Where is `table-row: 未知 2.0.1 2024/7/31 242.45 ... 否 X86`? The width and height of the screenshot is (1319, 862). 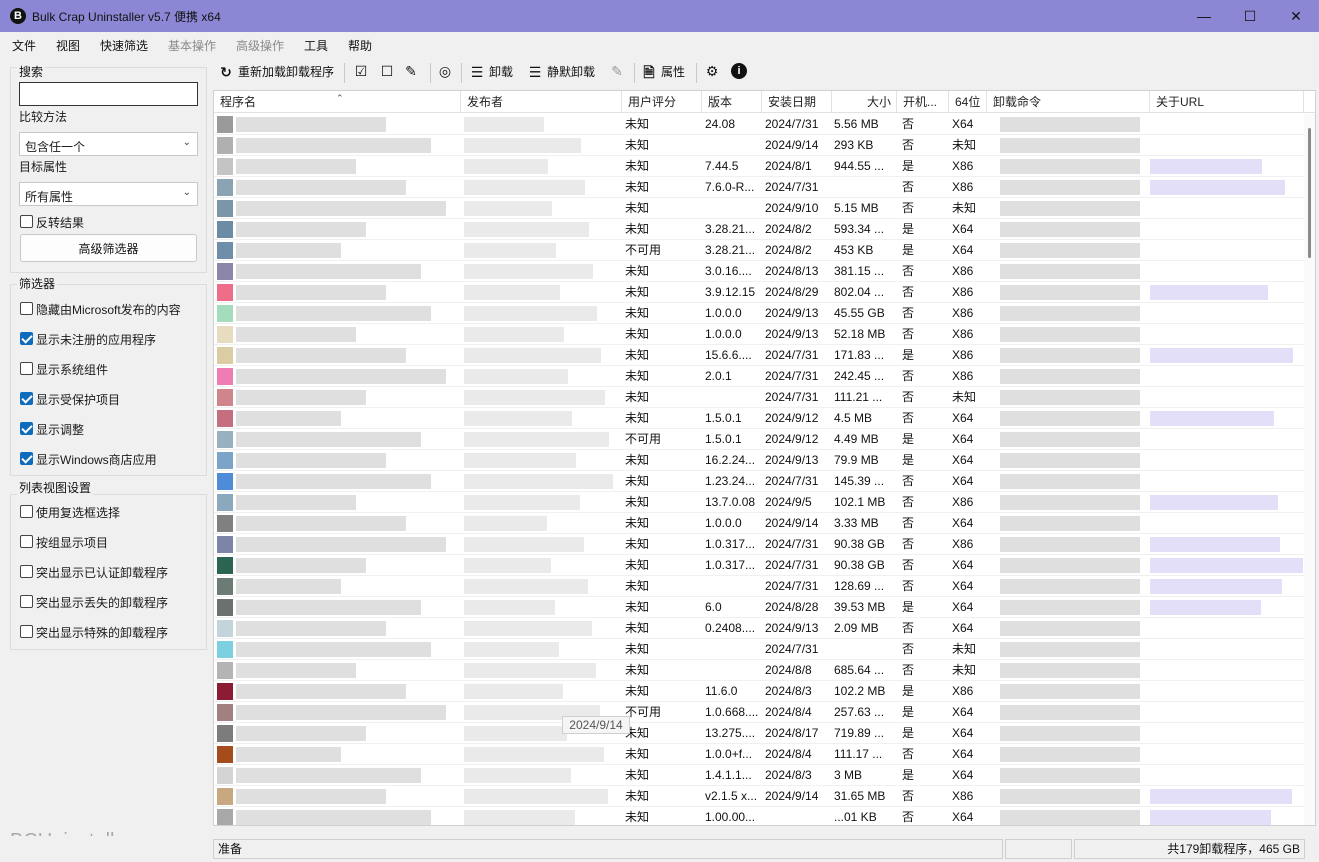 table-row: 未知 2.0.1 2024/7/31 242.45 ... 否 X86 is located at coordinates (759, 376).